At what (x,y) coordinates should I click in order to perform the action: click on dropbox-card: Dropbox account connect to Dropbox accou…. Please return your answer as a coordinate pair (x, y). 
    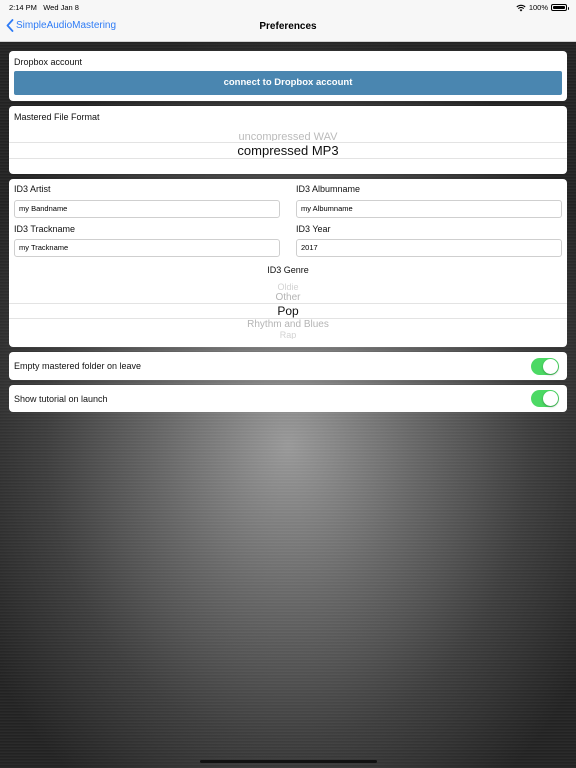
    Looking at the image, I should click on (288, 76).